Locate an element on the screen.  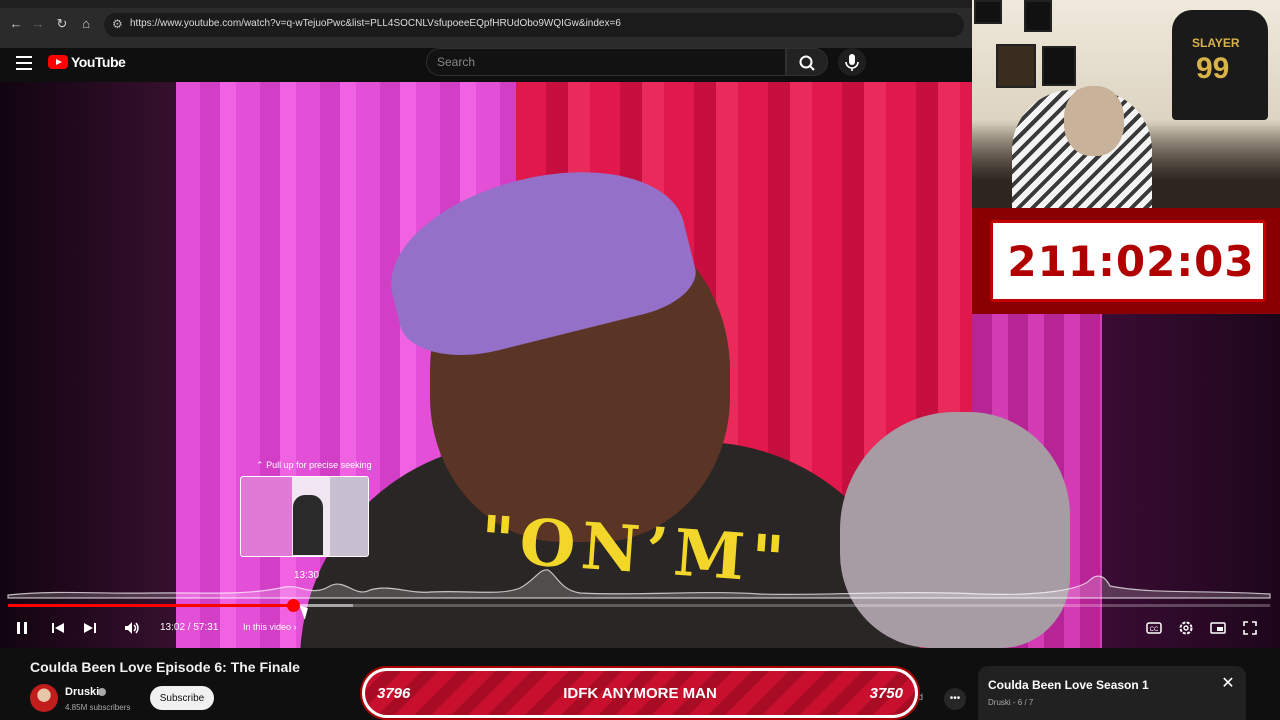
slayer-jersey: SLAYER 99 is located at coordinates (1220, 65).